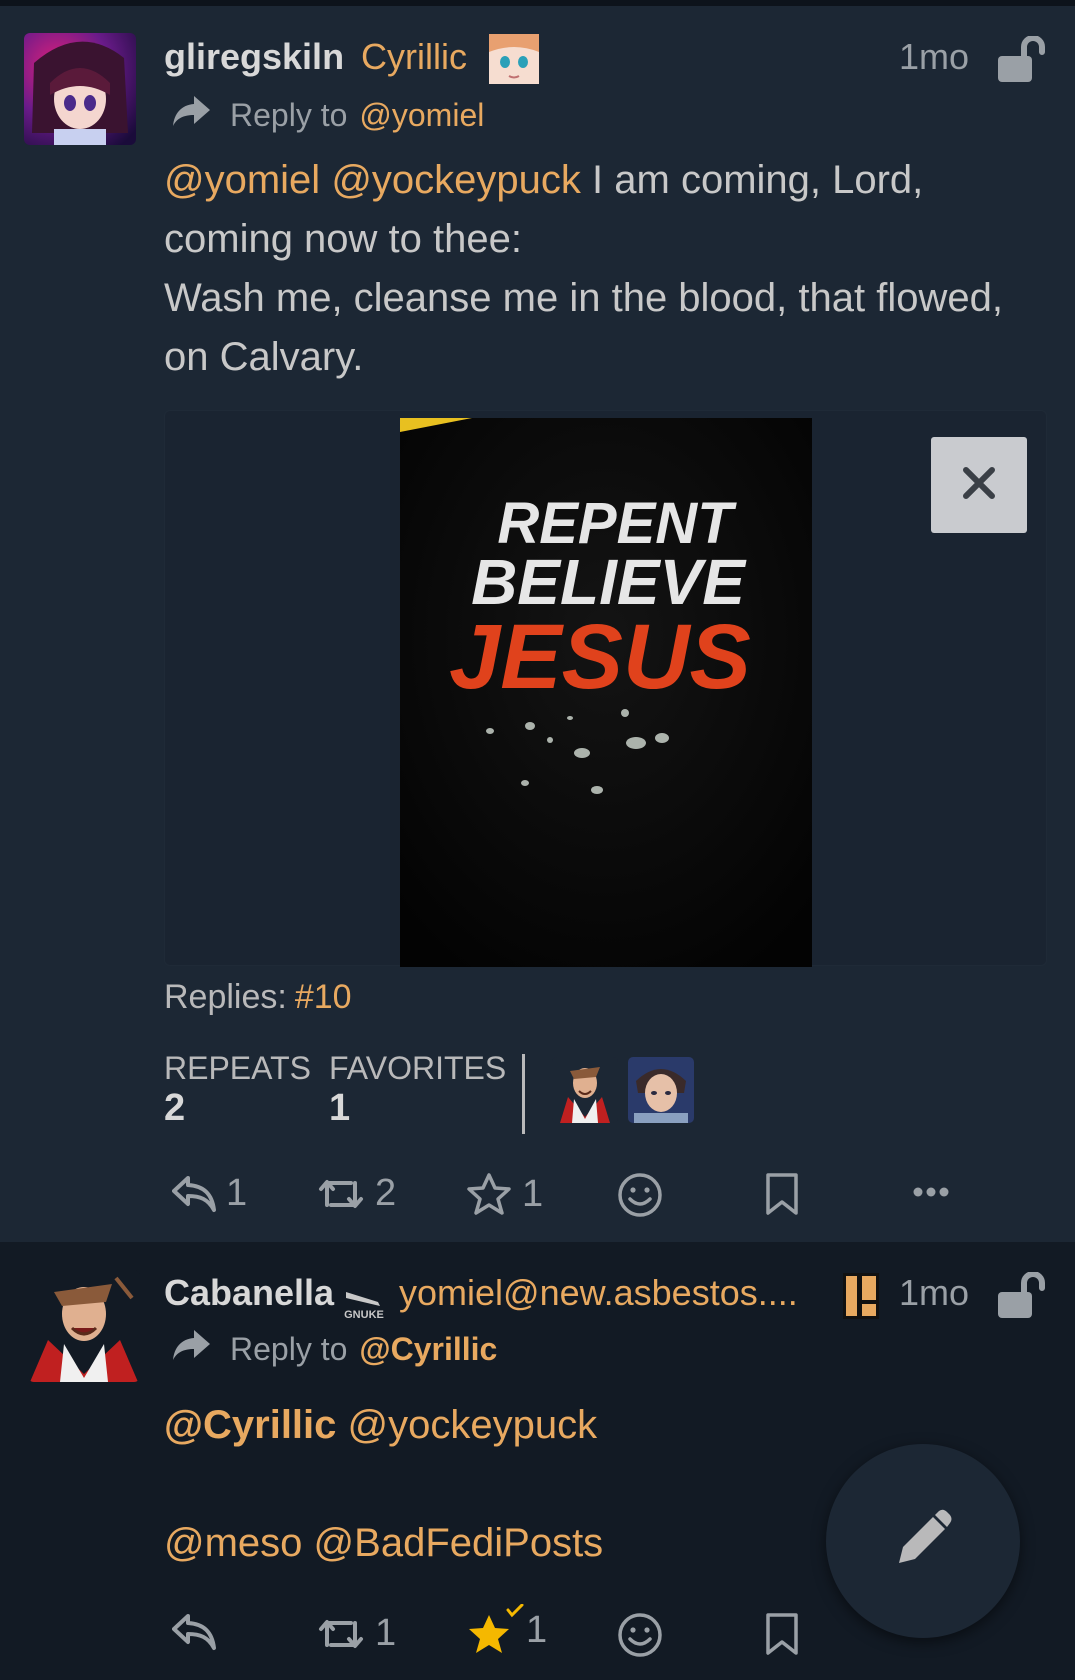 The image size is (1075, 1680). I want to click on favorites-stat: FAVORITES 1, so click(417, 1090).